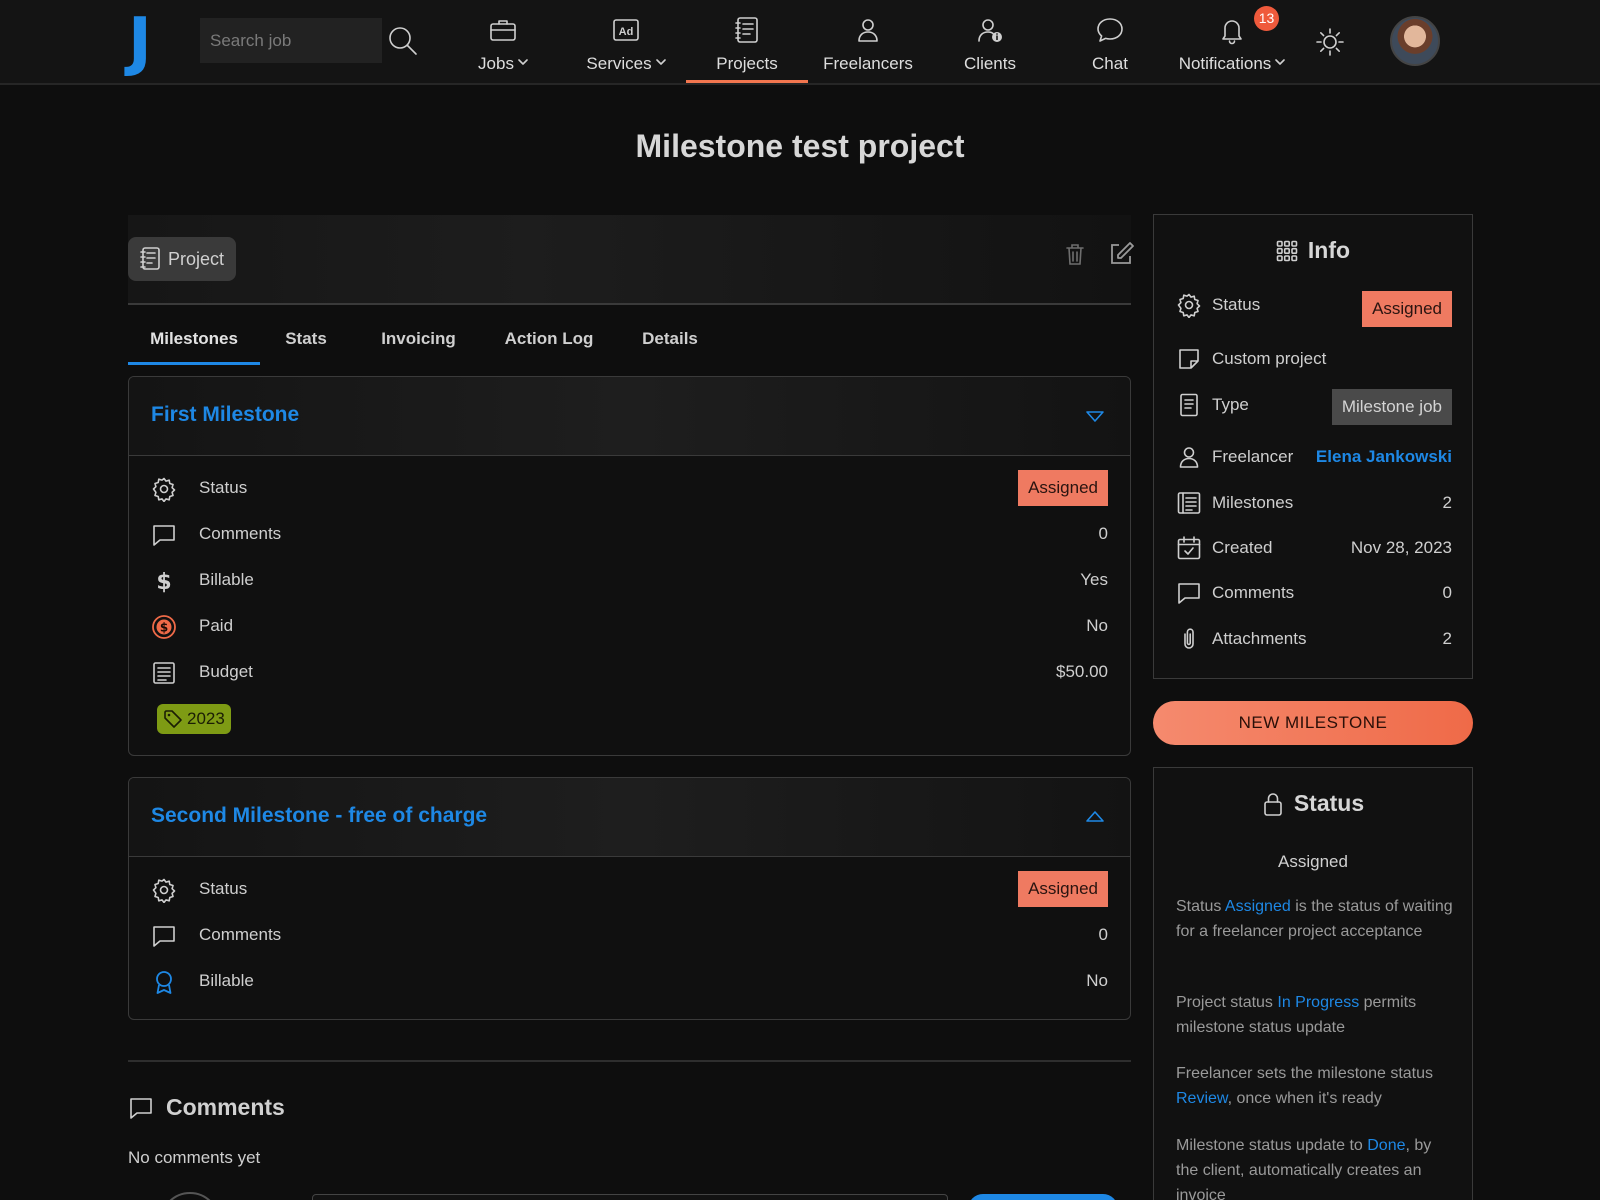 This screenshot has width=1600, height=1200. What do you see at coordinates (630, 1197) in the screenshot?
I see `comment-input` at bounding box center [630, 1197].